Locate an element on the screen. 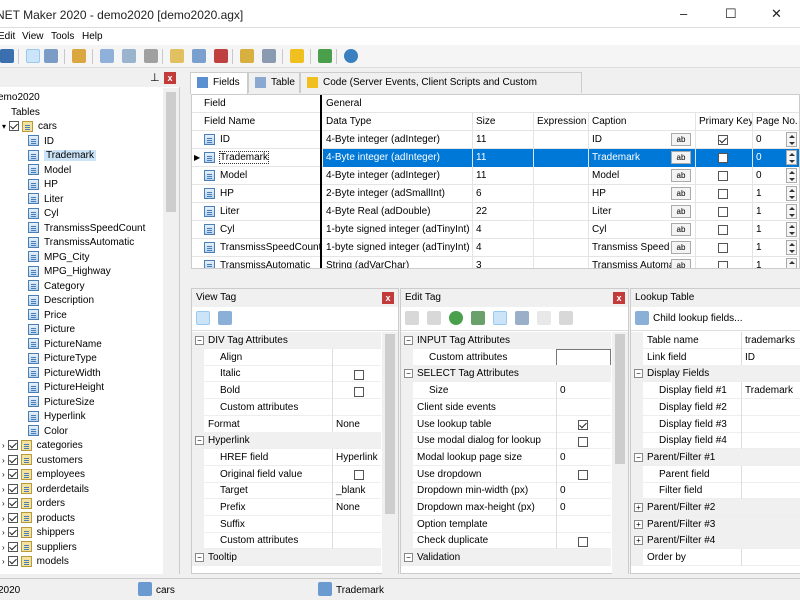 The height and width of the screenshot is (600, 800). property-row: Dropdown min-width (px) 0 is located at coordinates (506, 491).